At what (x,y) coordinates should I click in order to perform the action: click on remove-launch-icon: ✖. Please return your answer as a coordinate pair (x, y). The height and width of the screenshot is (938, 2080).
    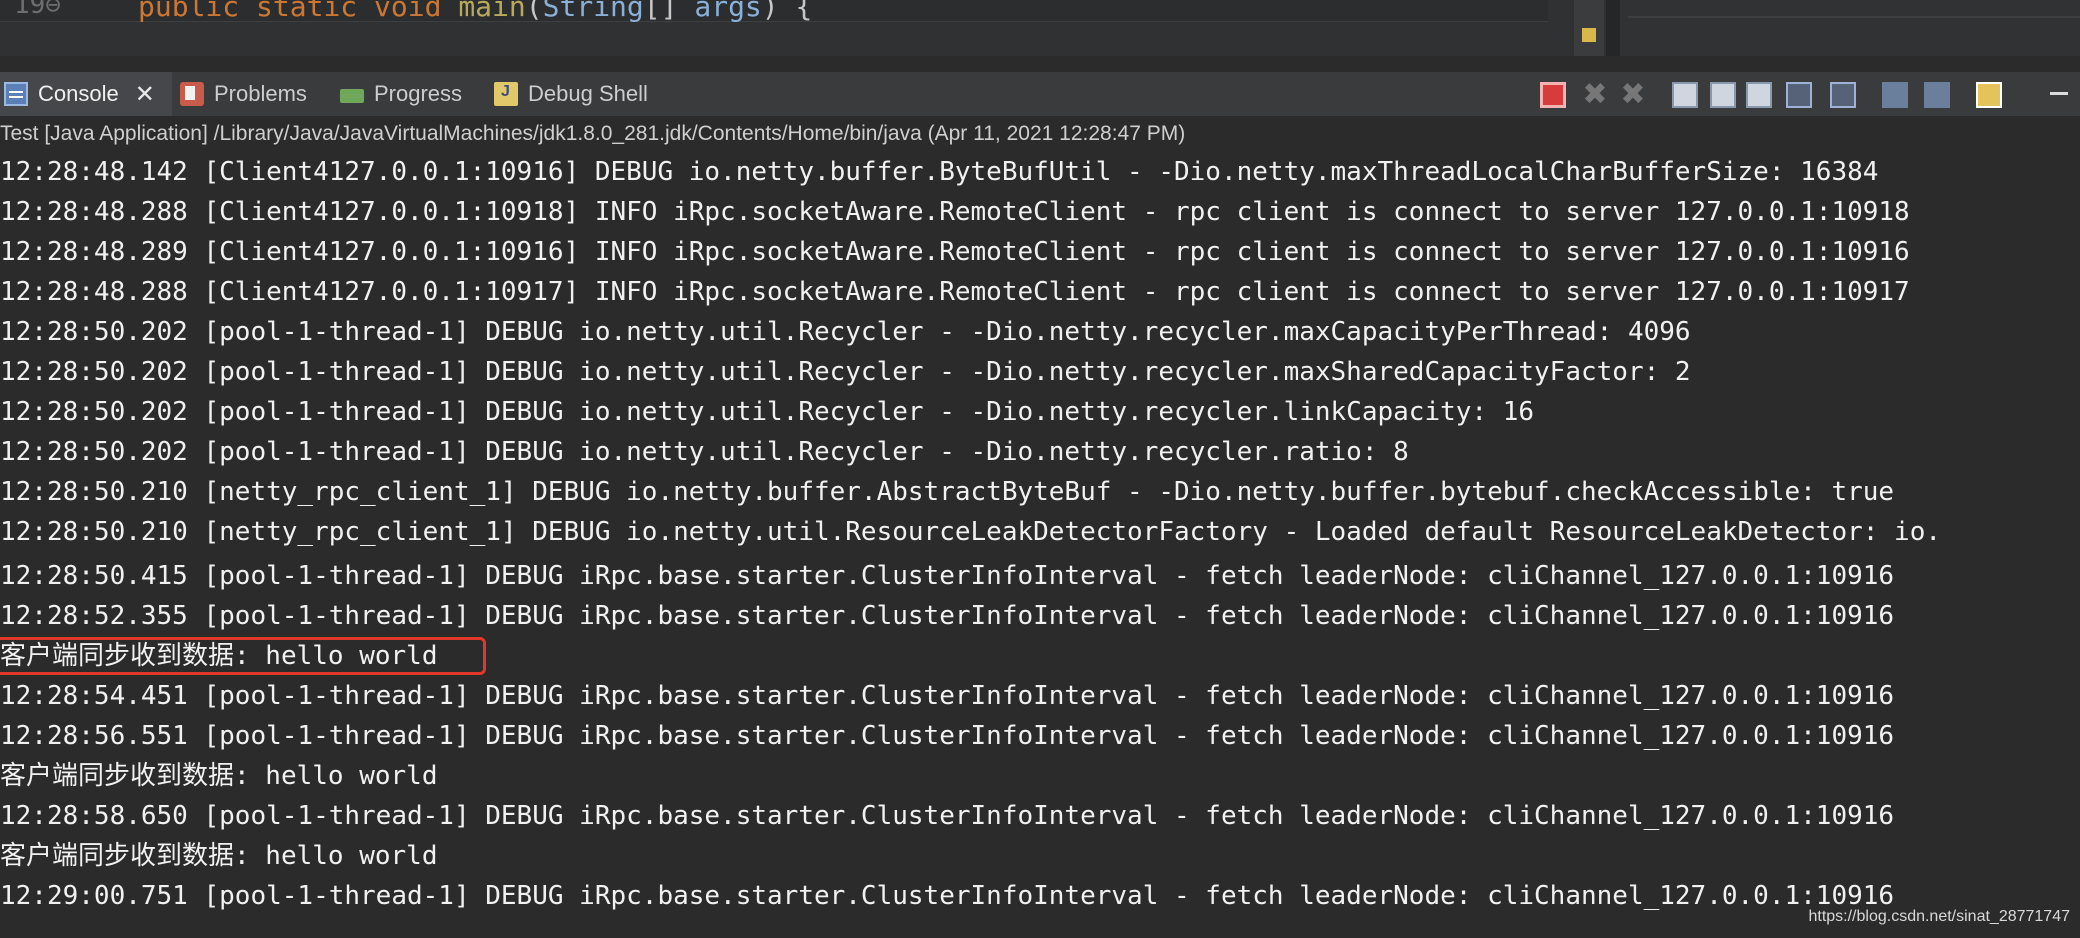
    Looking at the image, I should click on (1595, 95).